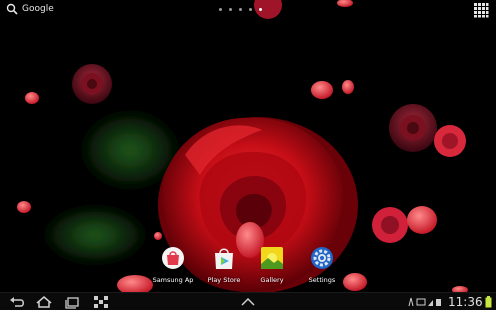 Image resolution: width=496 pixels, height=310 pixels. What do you see at coordinates (173, 258) in the screenshot?
I see `samsung-apps-icon` at bounding box center [173, 258].